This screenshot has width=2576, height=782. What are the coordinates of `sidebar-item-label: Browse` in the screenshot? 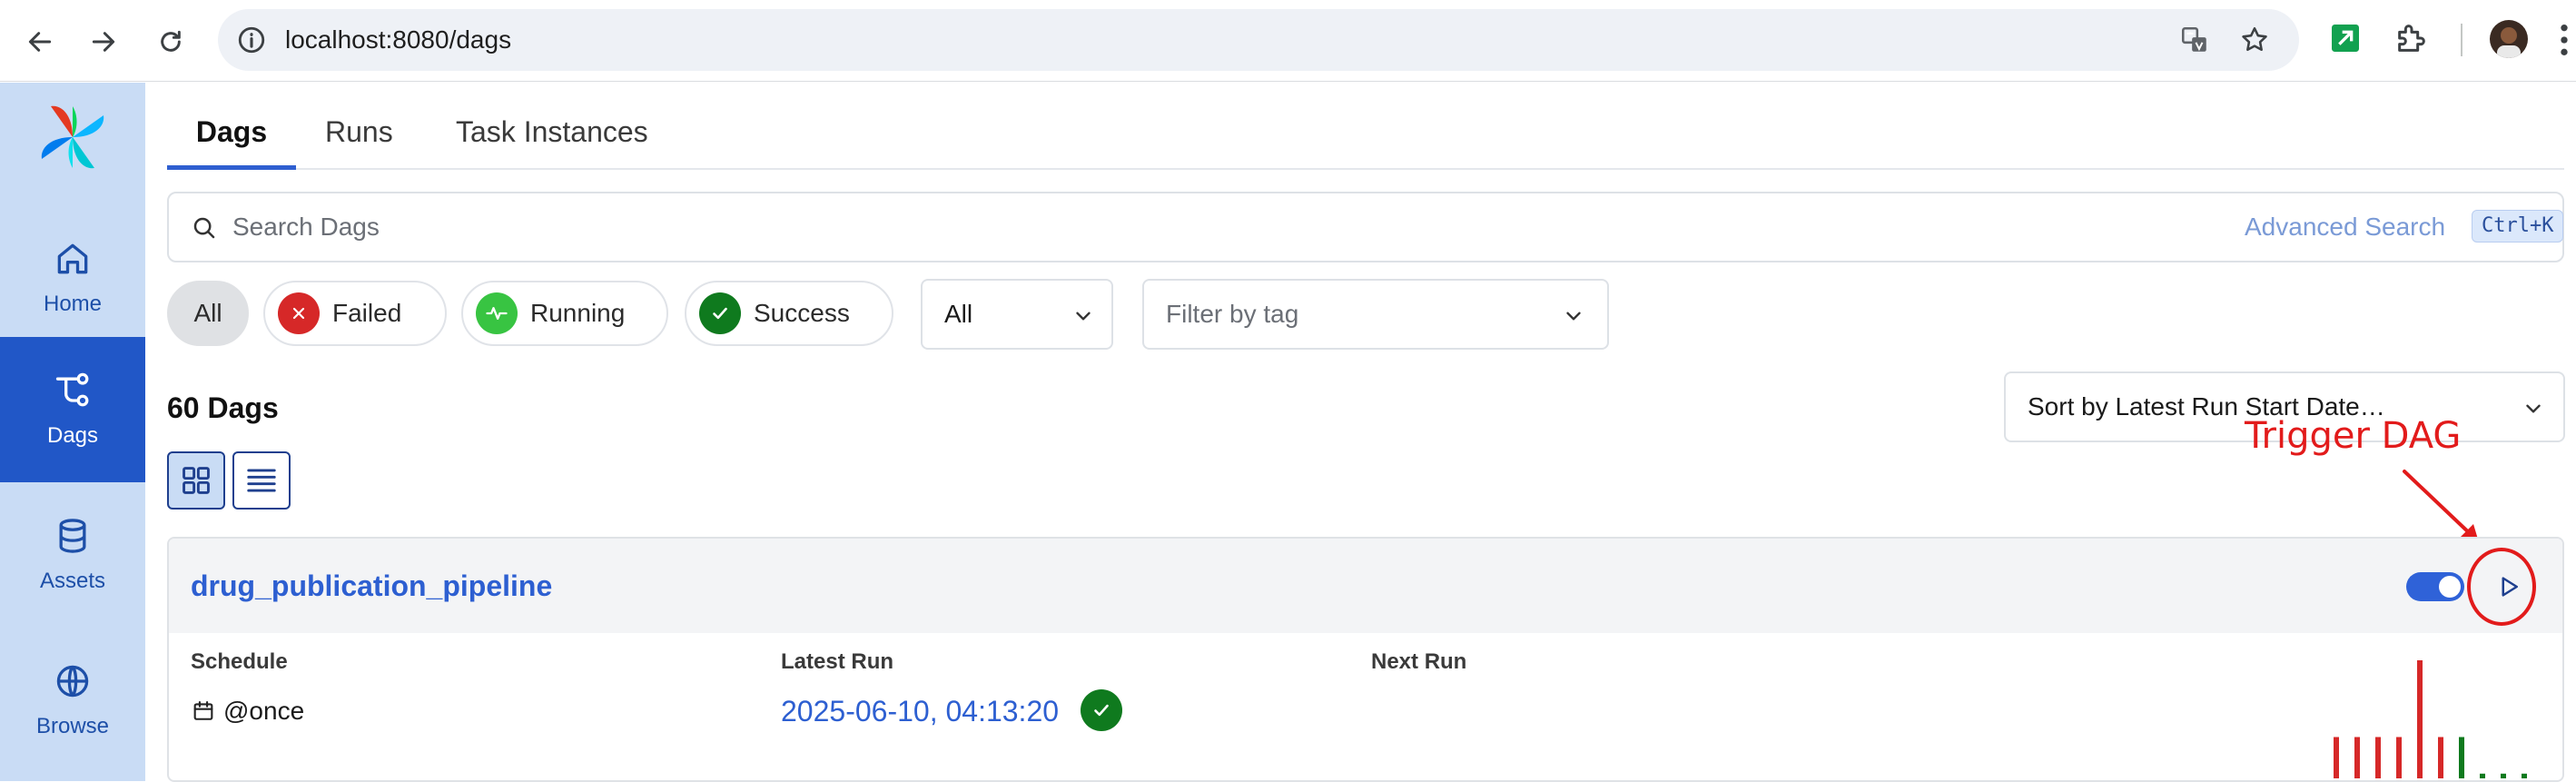 It's located at (72, 726).